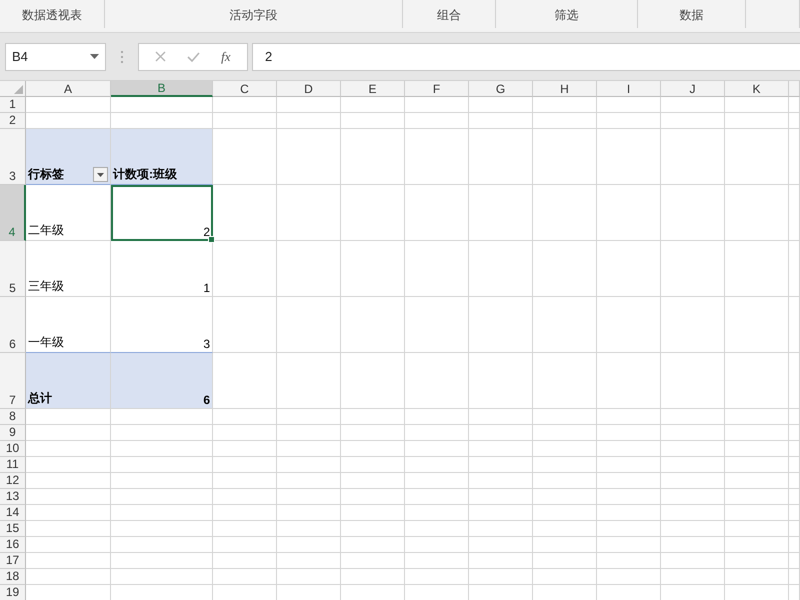 Image resolution: width=800 pixels, height=600 pixels. Describe the element at coordinates (245, 89) in the screenshot. I see `column-header: C` at that location.